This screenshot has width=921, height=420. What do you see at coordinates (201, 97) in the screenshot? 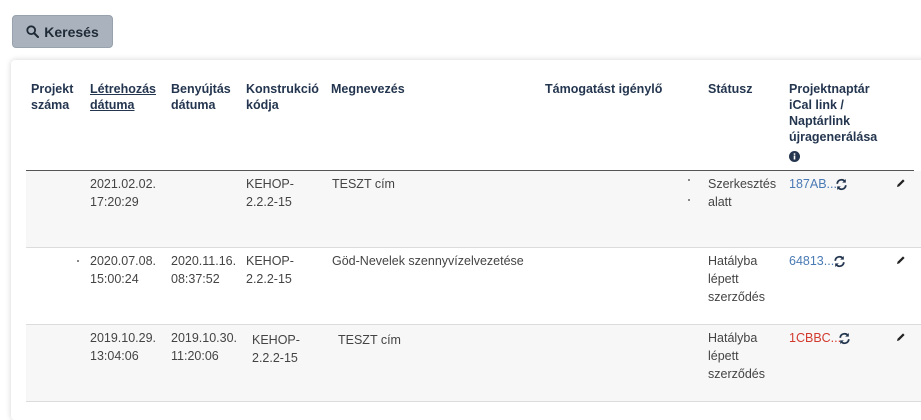
I see `header-benyujtas-datuma: Benyújtás dátuma` at bounding box center [201, 97].